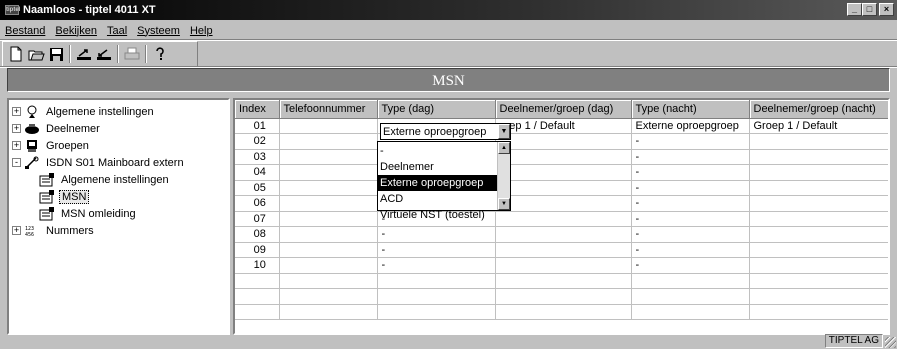 This screenshot has width=897, height=349. What do you see at coordinates (561, 172) in the screenshot?
I see `table-row: 04 -` at bounding box center [561, 172].